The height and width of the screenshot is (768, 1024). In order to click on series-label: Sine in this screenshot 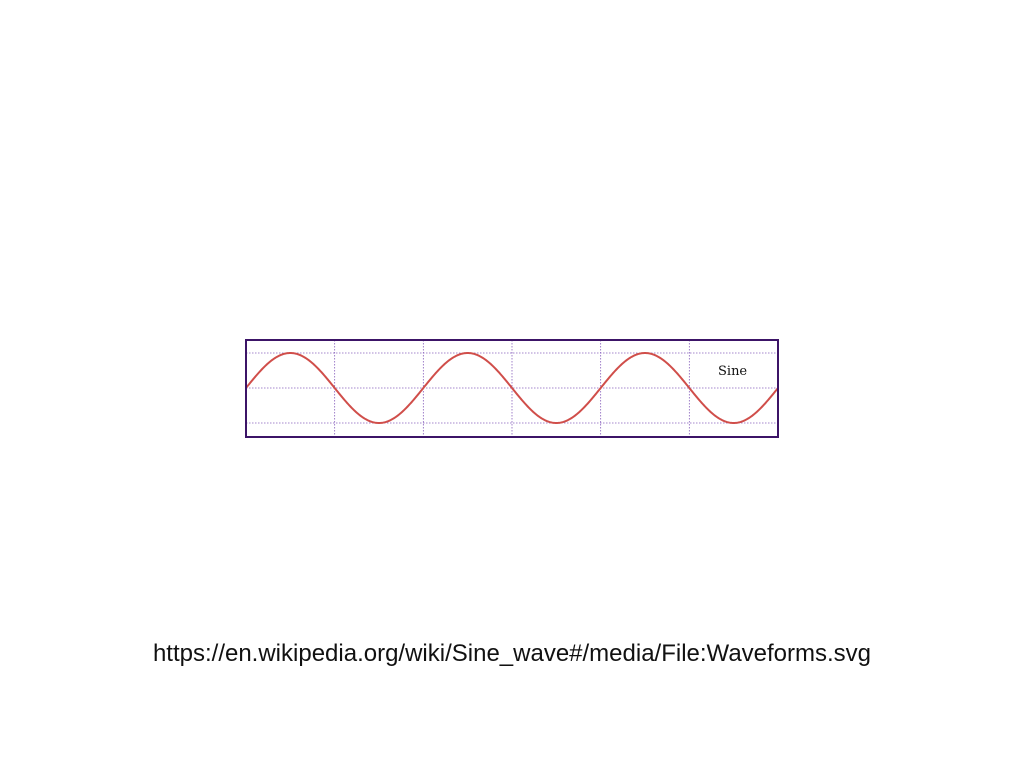, I will do `click(732, 371)`.